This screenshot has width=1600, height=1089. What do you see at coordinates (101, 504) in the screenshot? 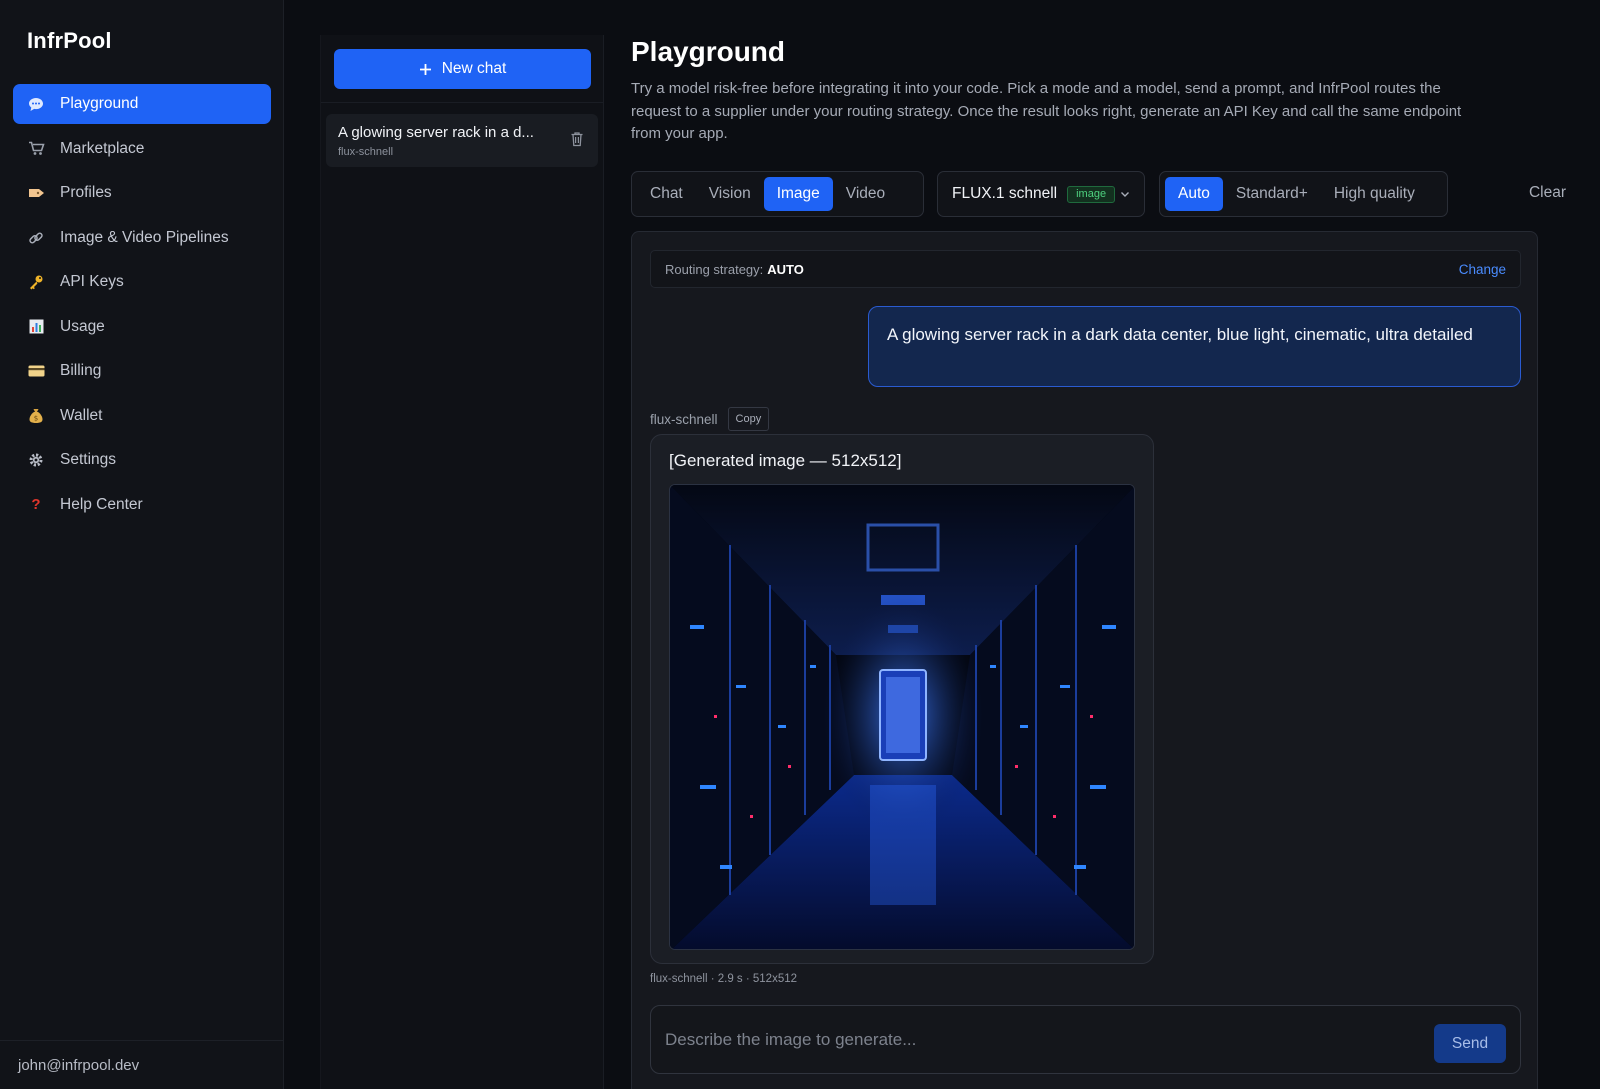
I see `sidebar-item-label: Help Center` at bounding box center [101, 504].